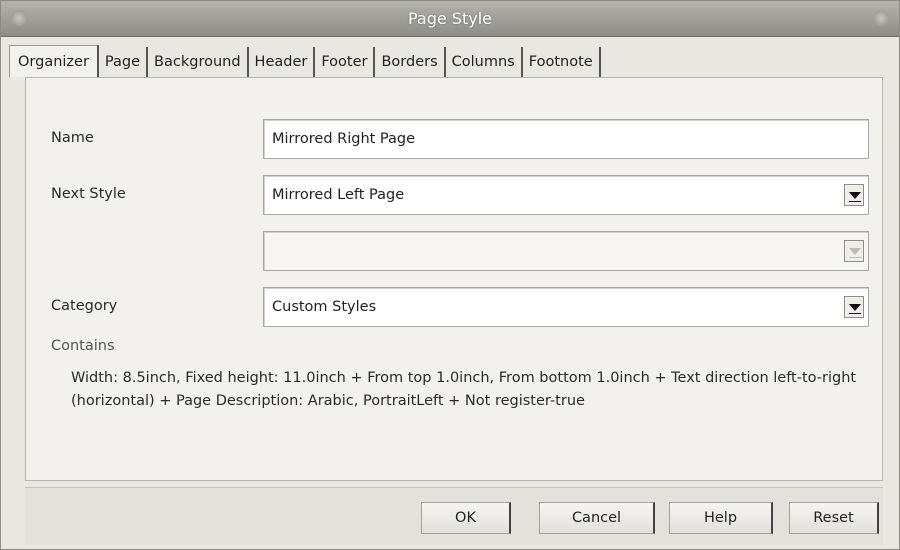 This screenshot has height=550, width=900. I want to click on window-title: Page Style, so click(449, 18).